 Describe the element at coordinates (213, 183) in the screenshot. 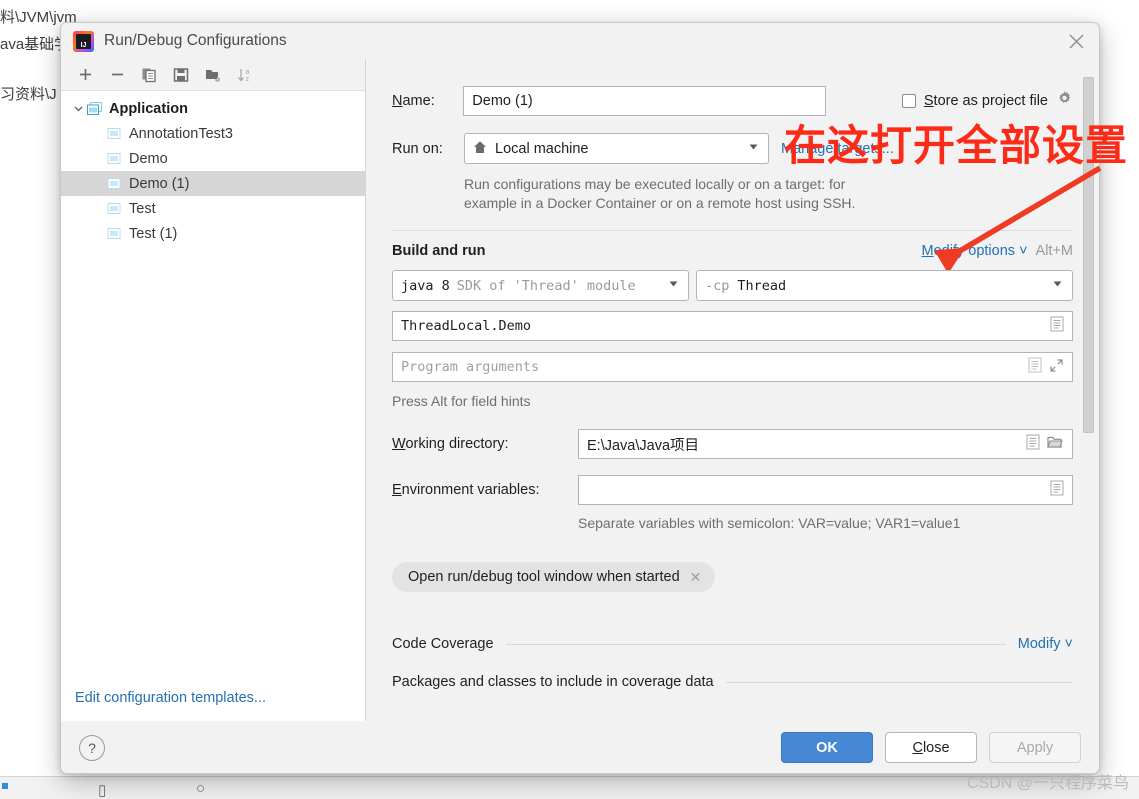

I see `tree-item-demo-1: Demo (1)` at that location.